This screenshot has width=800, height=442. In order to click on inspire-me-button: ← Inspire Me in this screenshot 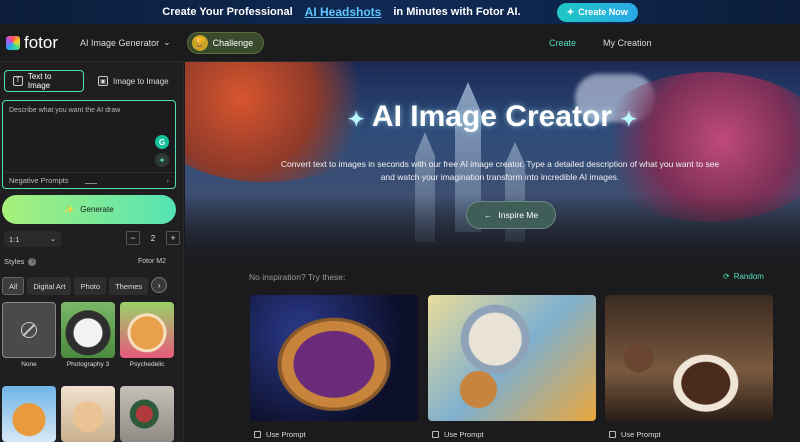, I will do `click(511, 215)`.